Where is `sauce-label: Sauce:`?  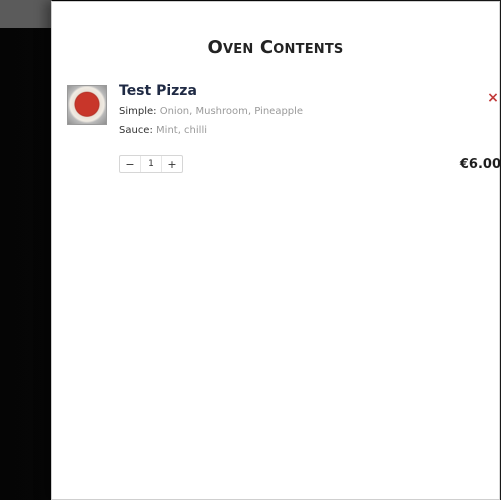
sauce-label: Sauce: is located at coordinates (136, 130).